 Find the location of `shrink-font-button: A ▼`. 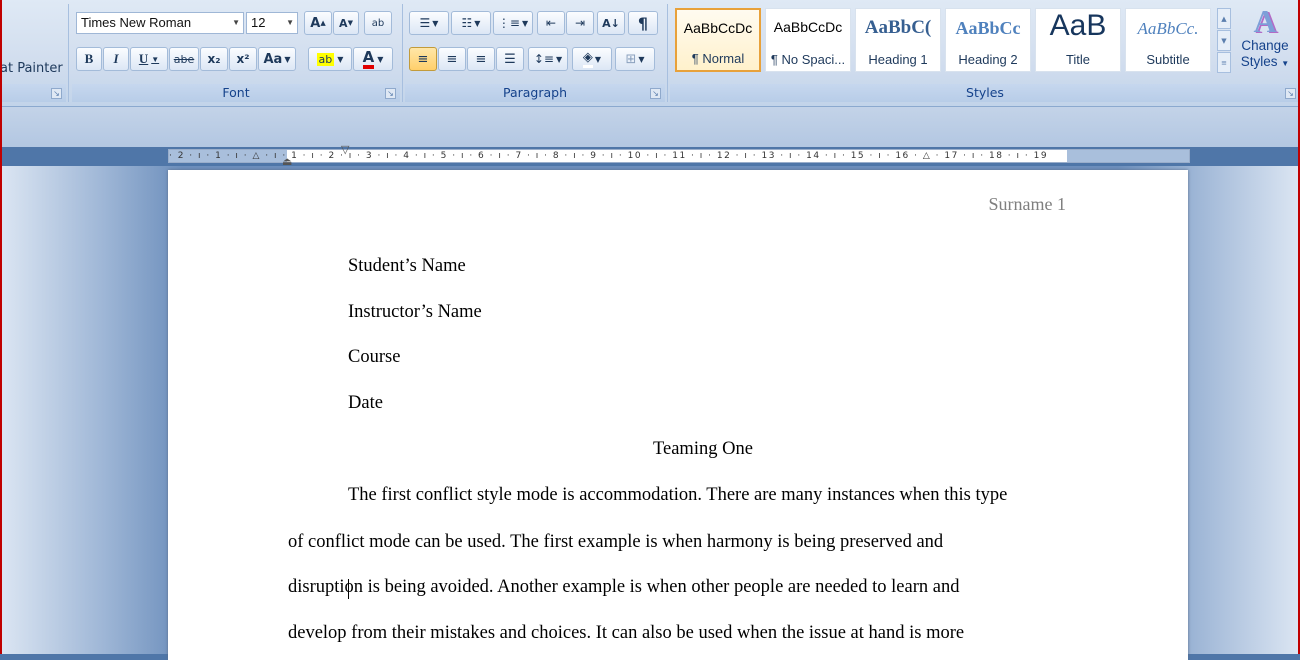

shrink-font-button: A ▼ is located at coordinates (346, 23).